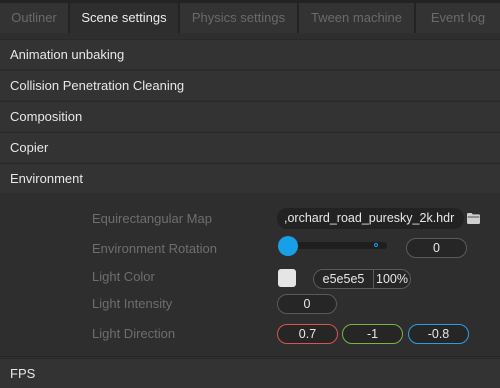 This screenshot has height=388, width=500. I want to click on environment-rotation-input: 0, so click(436, 248).